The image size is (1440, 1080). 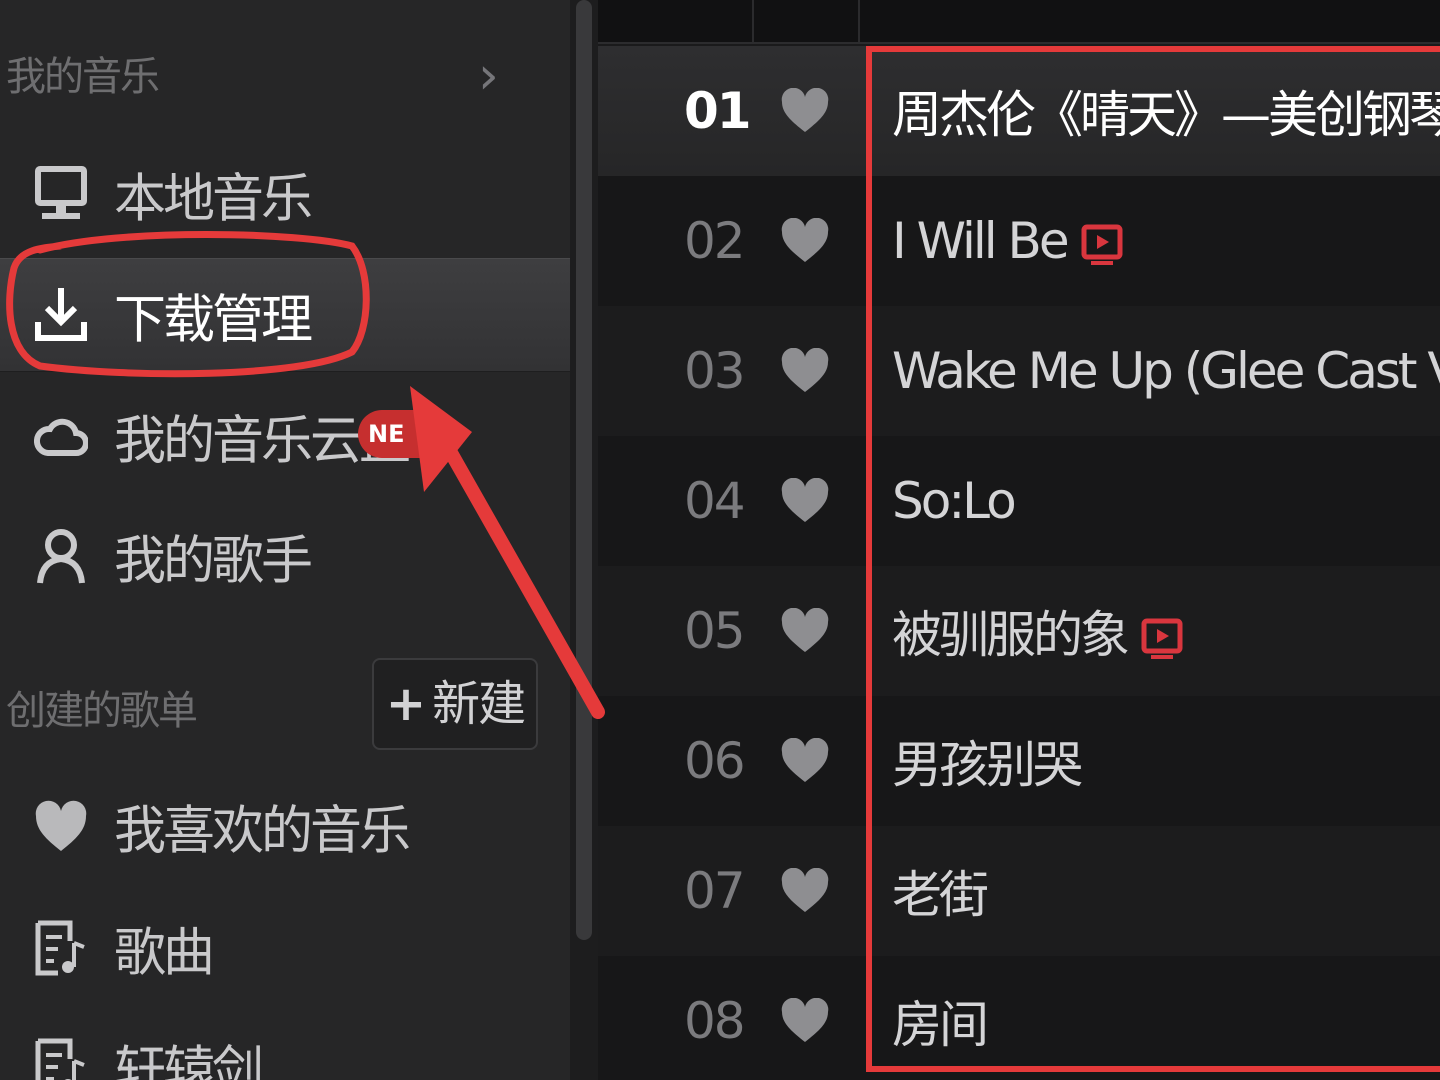 I want to click on new-playlist-button: + 新建, so click(x=455, y=704).